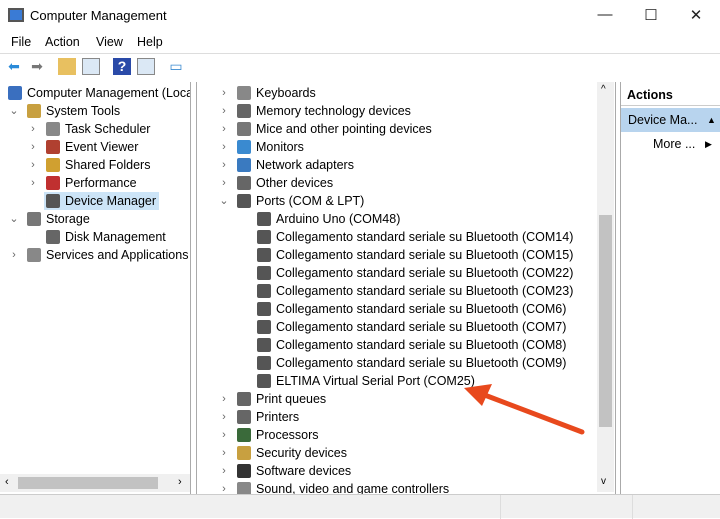  I want to click on tree-item: ELTIMA Virtual Serial Port (COM25), so click(366, 381).